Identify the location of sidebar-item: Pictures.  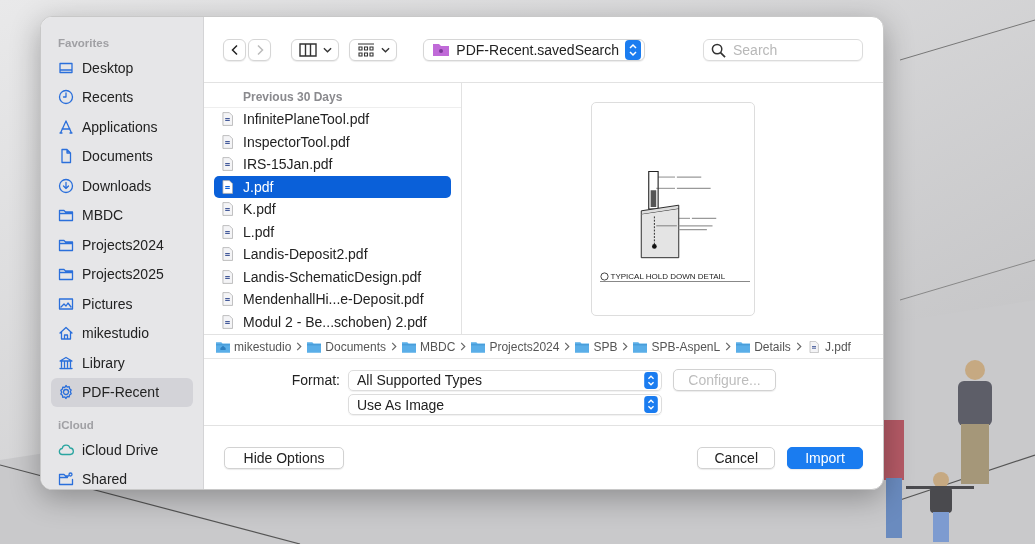
(122, 304).